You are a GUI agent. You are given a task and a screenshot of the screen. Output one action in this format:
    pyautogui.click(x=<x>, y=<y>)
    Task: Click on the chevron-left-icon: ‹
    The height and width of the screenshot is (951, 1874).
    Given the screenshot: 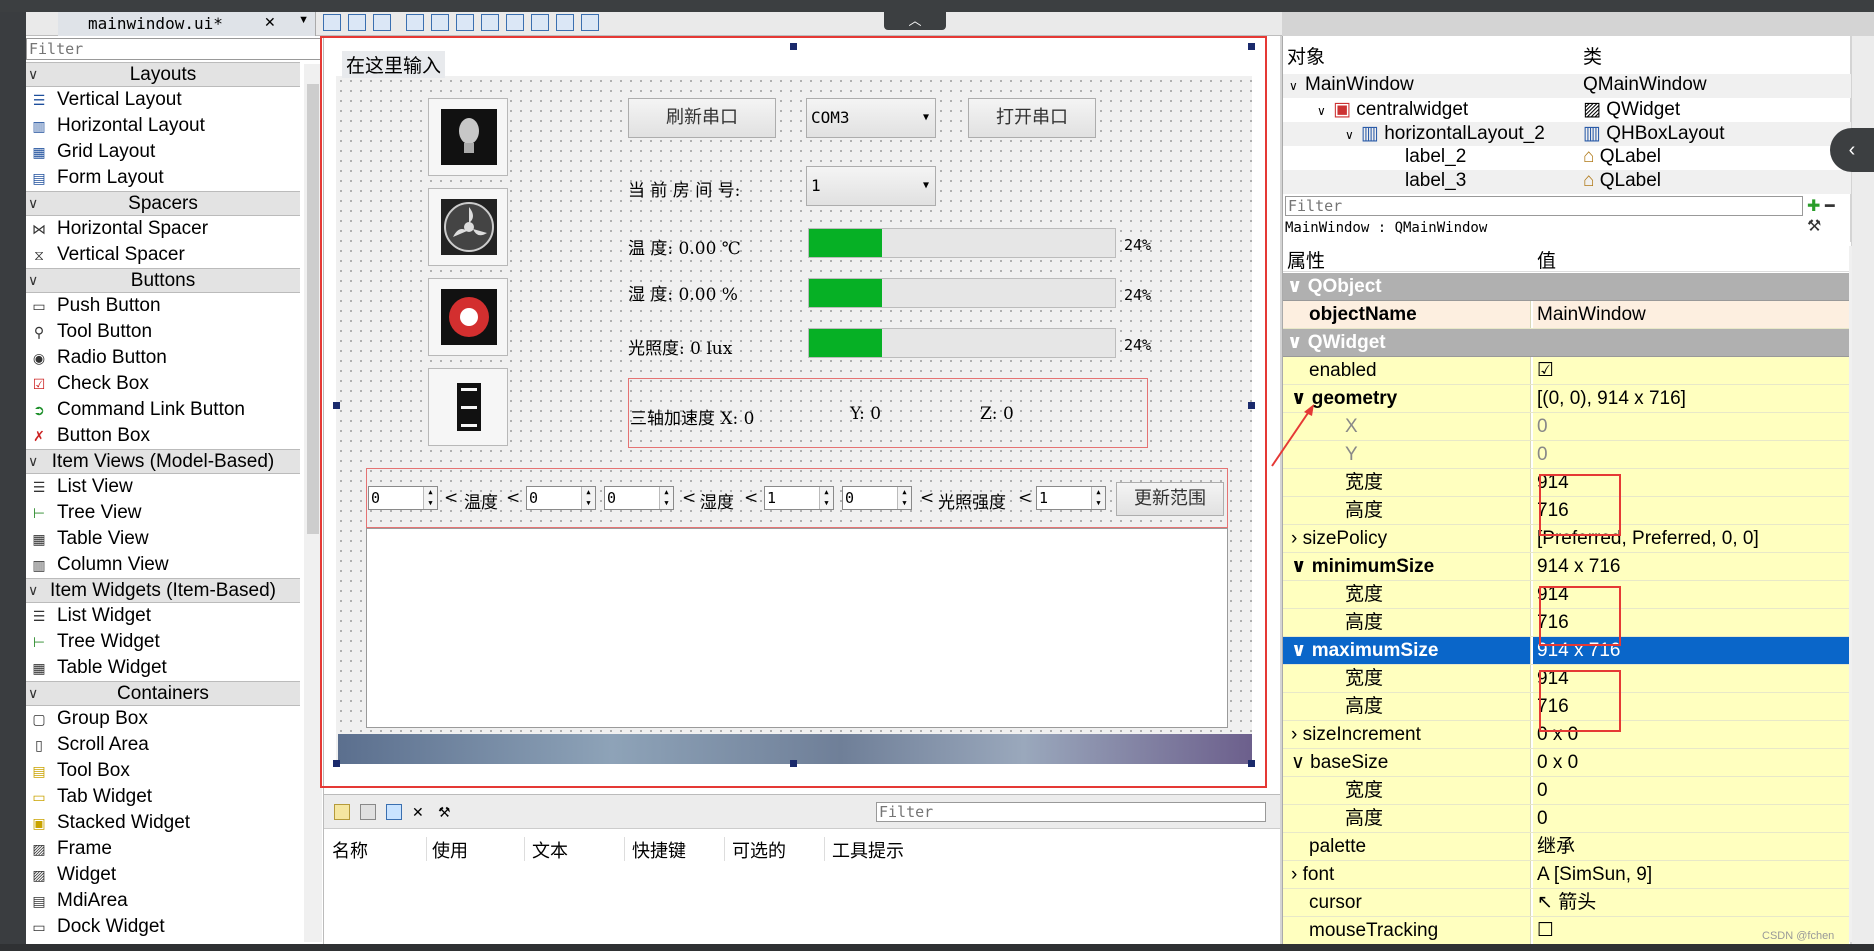 What is the action you would take?
    pyautogui.click(x=1852, y=150)
    